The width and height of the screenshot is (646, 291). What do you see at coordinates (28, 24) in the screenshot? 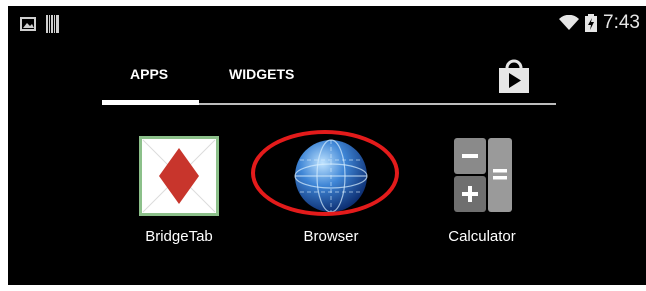
I see `image-notification-icon` at bounding box center [28, 24].